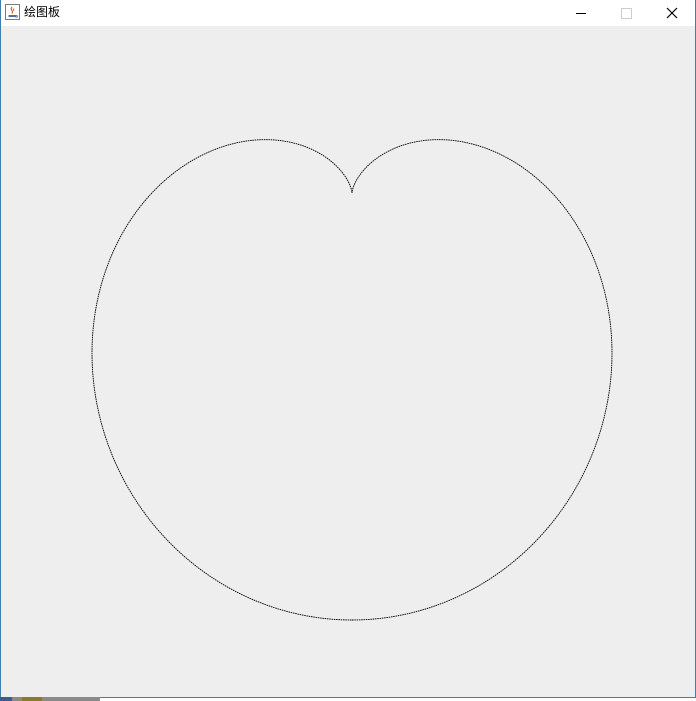  Describe the element at coordinates (42, 12) in the screenshot. I see `window-title: 绘图板` at that location.